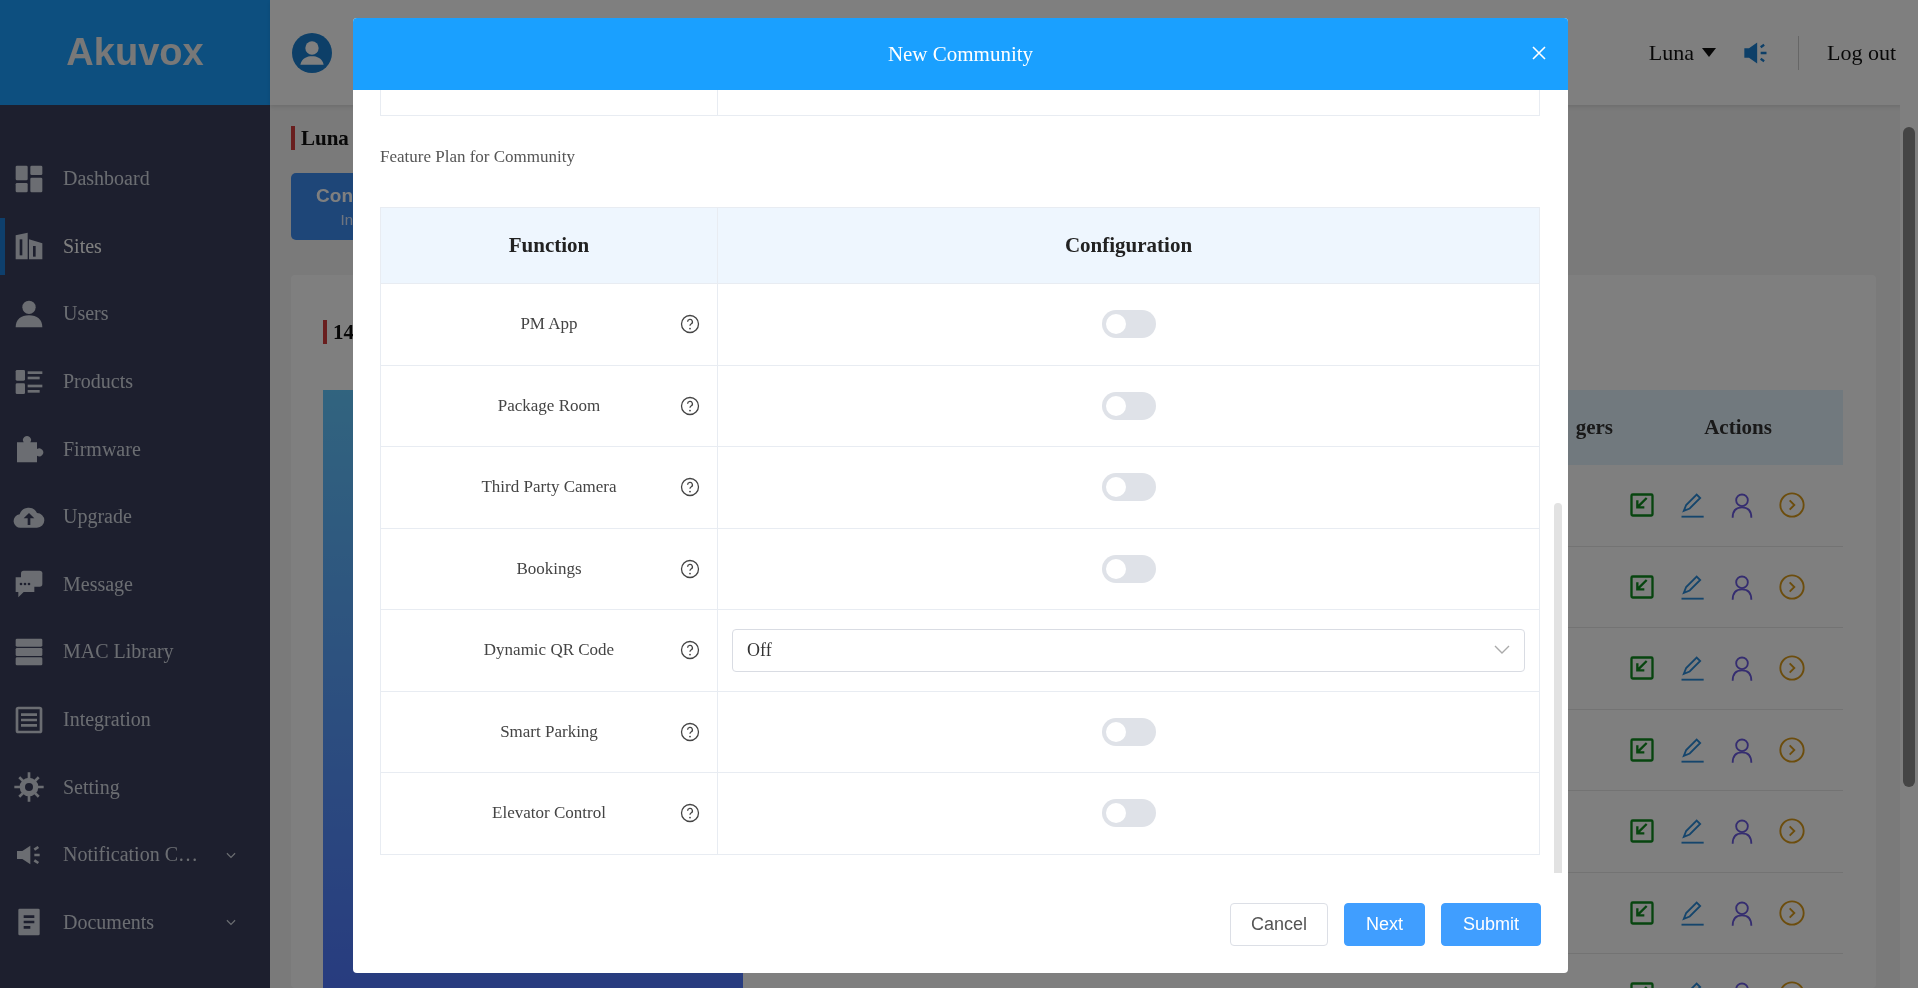 This screenshot has width=1918, height=988. Describe the element at coordinates (29, 787) in the screenshot. I see `settings-icon` at that location.